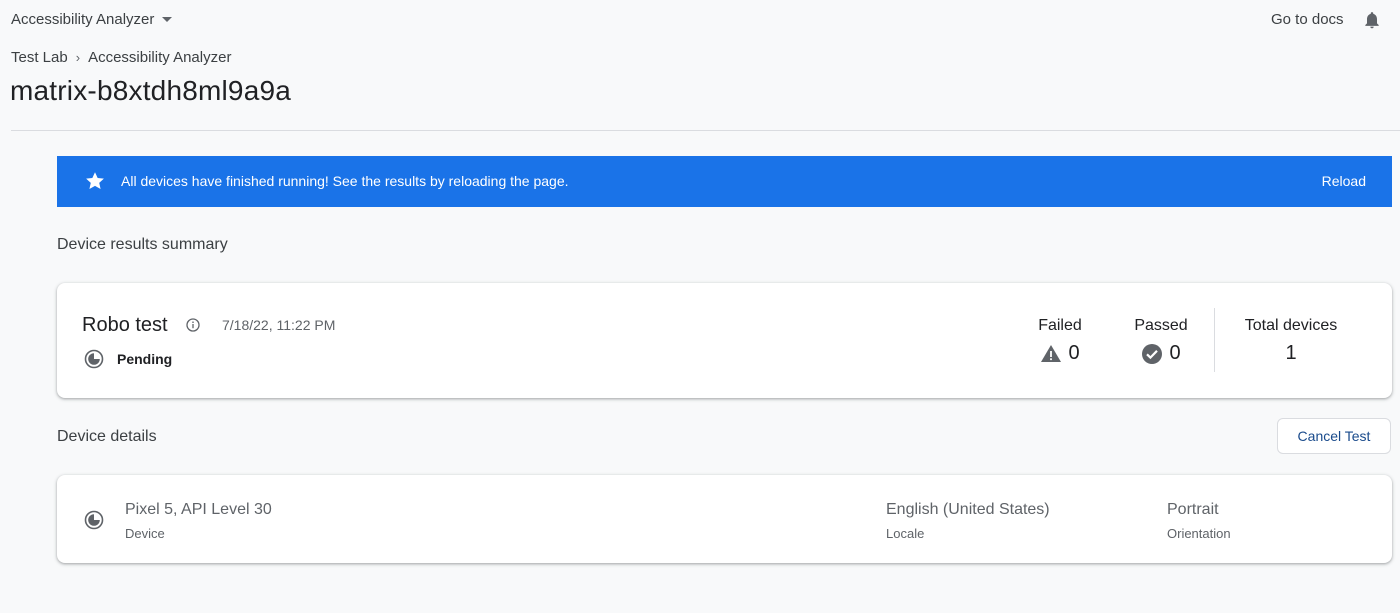 The height and width of the screenshot is (613, 1400). Describe the element at coordinates (198, 521) in the screenshot. I see `device-field: Pixel 5, API Level 30 Device` at that location.